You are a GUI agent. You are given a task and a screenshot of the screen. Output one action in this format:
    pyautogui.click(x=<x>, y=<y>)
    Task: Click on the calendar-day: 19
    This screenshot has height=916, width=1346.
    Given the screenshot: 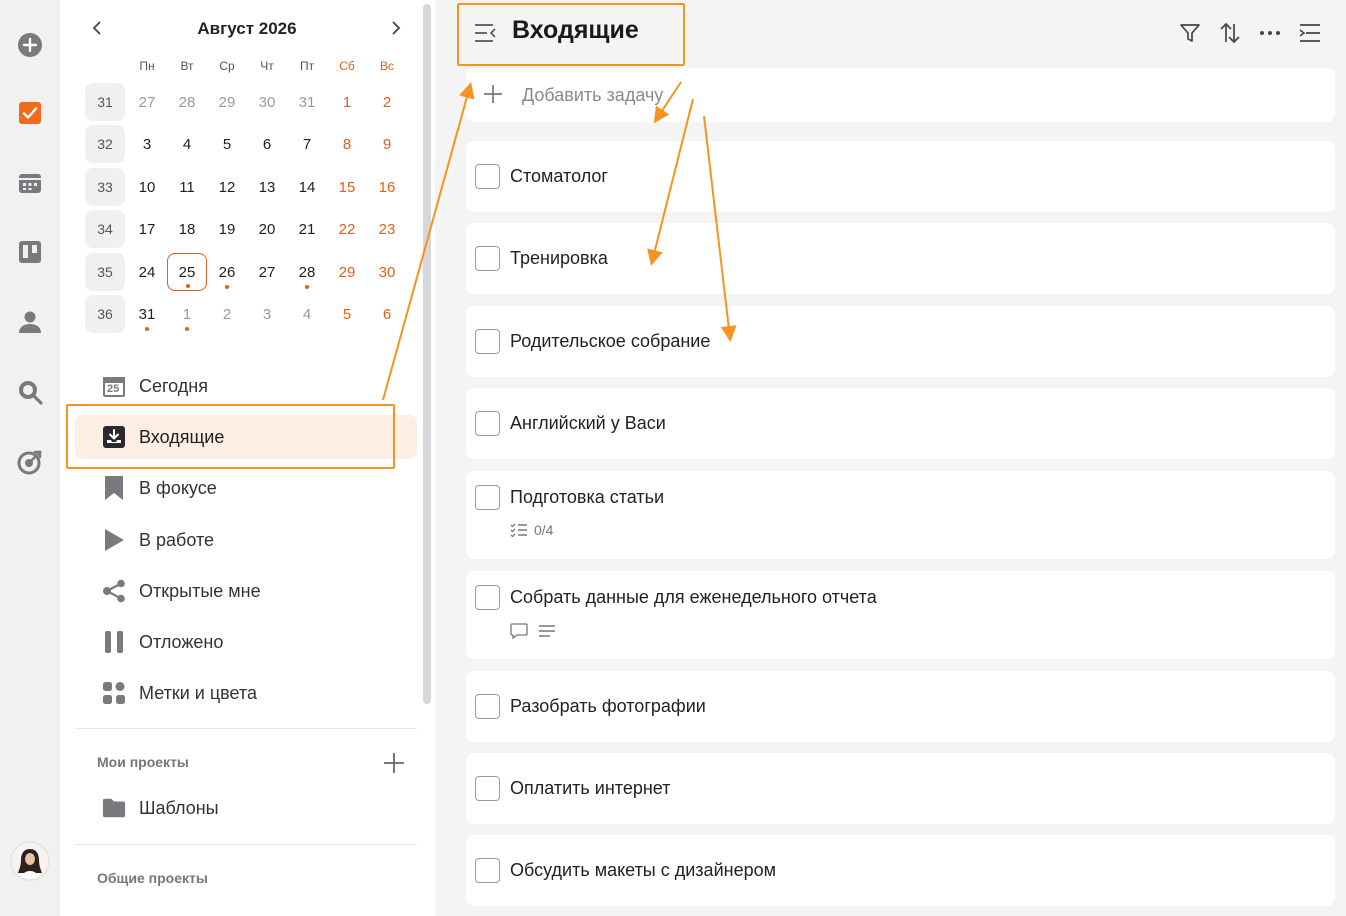 What is the action you would take?
    pyautogui.click(x=227, y=229)
    